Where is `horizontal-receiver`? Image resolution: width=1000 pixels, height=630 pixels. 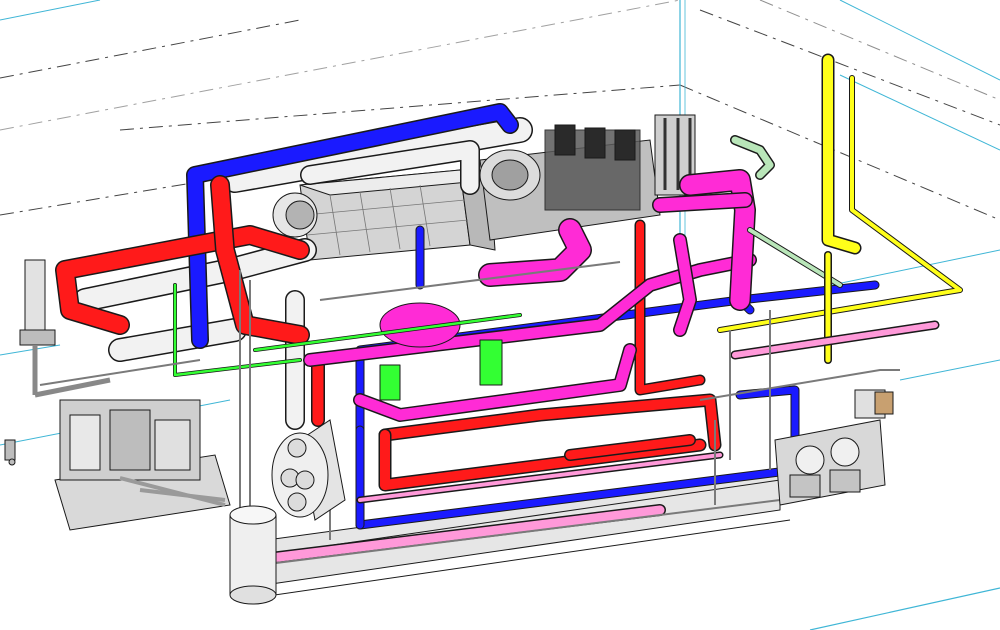 horizontal-receiver is located at coordinates (308, 470).